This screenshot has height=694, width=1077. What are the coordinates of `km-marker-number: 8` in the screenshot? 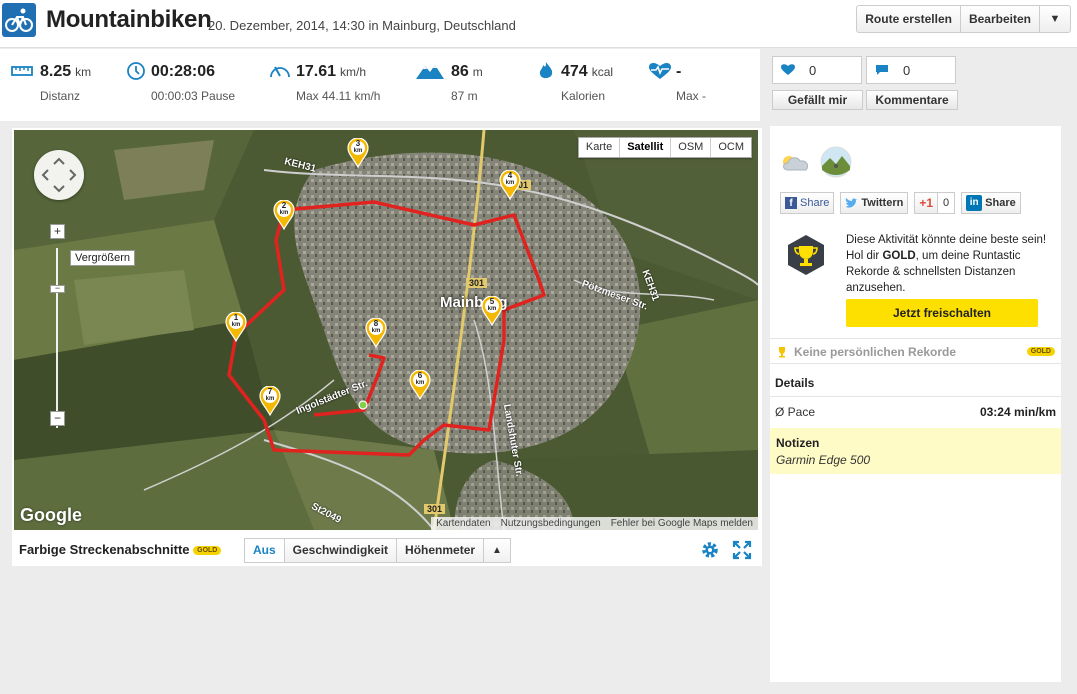 It's located at (376, 323).